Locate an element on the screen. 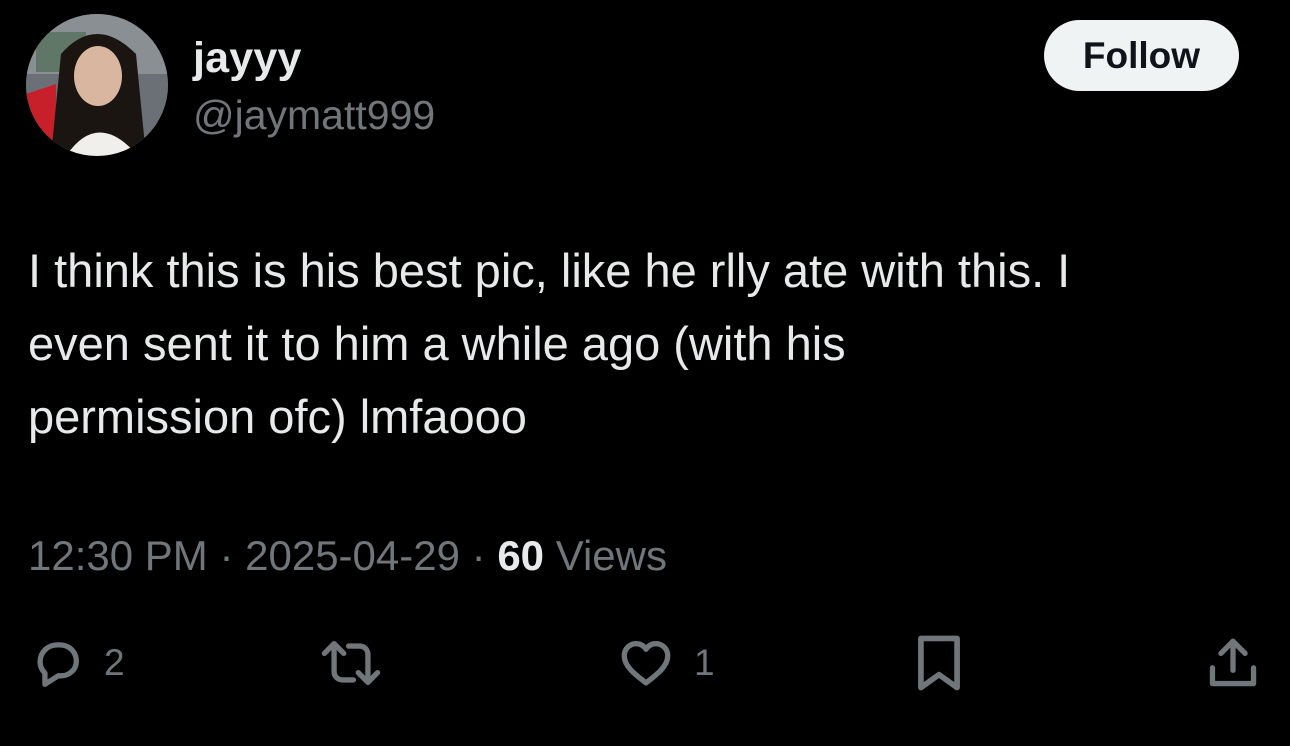  heart-icon is located at coordinates (646, 663).